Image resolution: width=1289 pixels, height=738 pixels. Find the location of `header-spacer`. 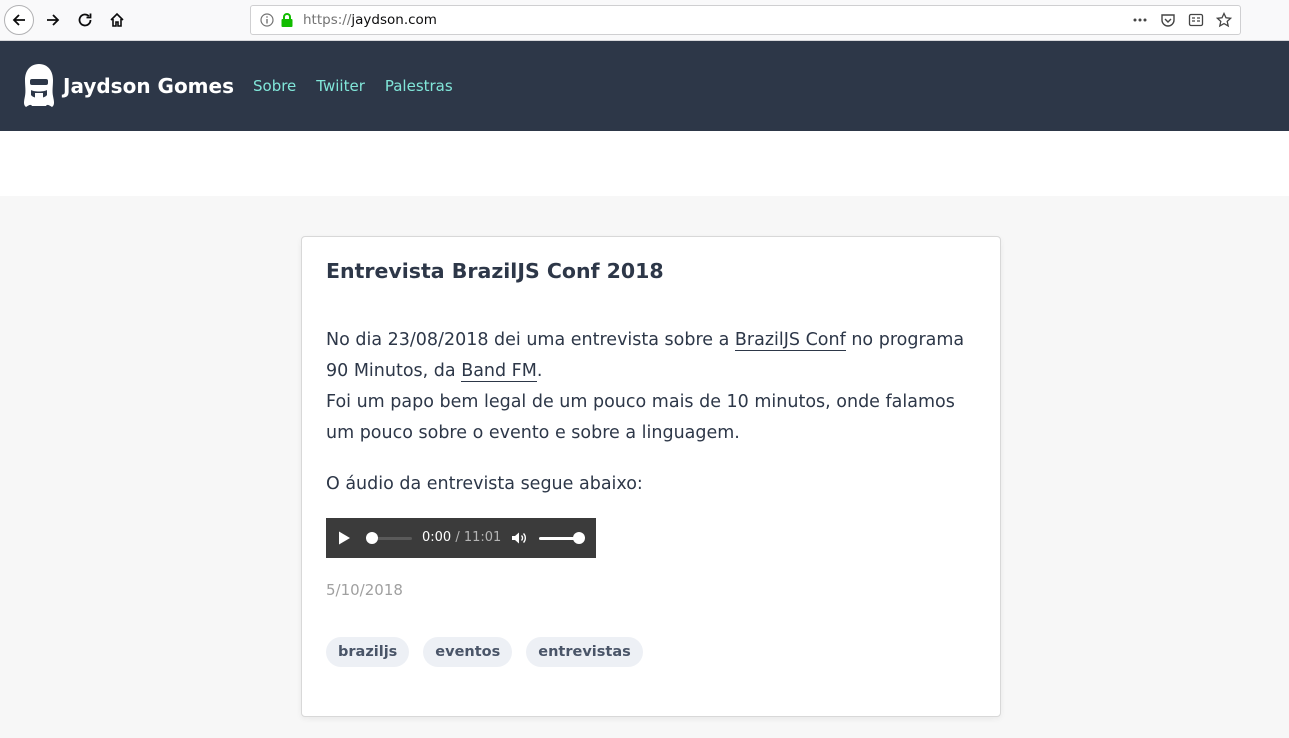

header-spacer is located at coordinates (644, 163).